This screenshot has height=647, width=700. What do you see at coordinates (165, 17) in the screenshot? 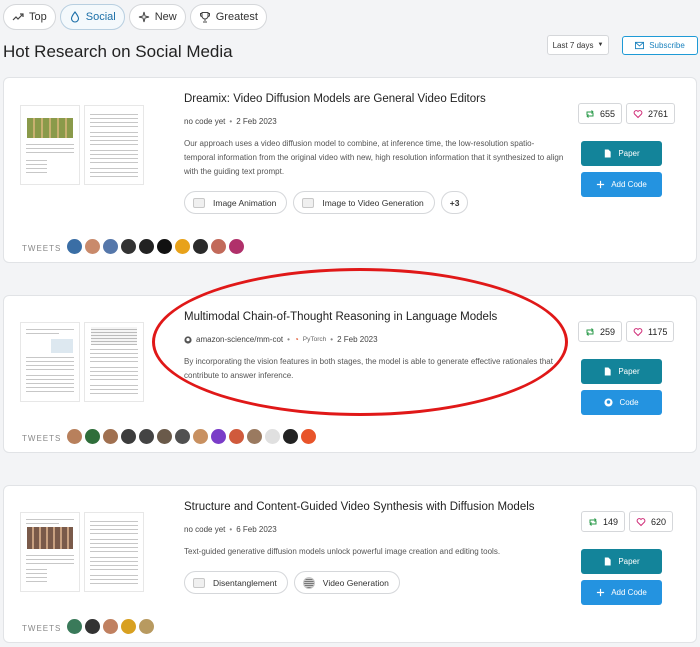
I see `tab-new-label: New` at bounding box center [165, 17].